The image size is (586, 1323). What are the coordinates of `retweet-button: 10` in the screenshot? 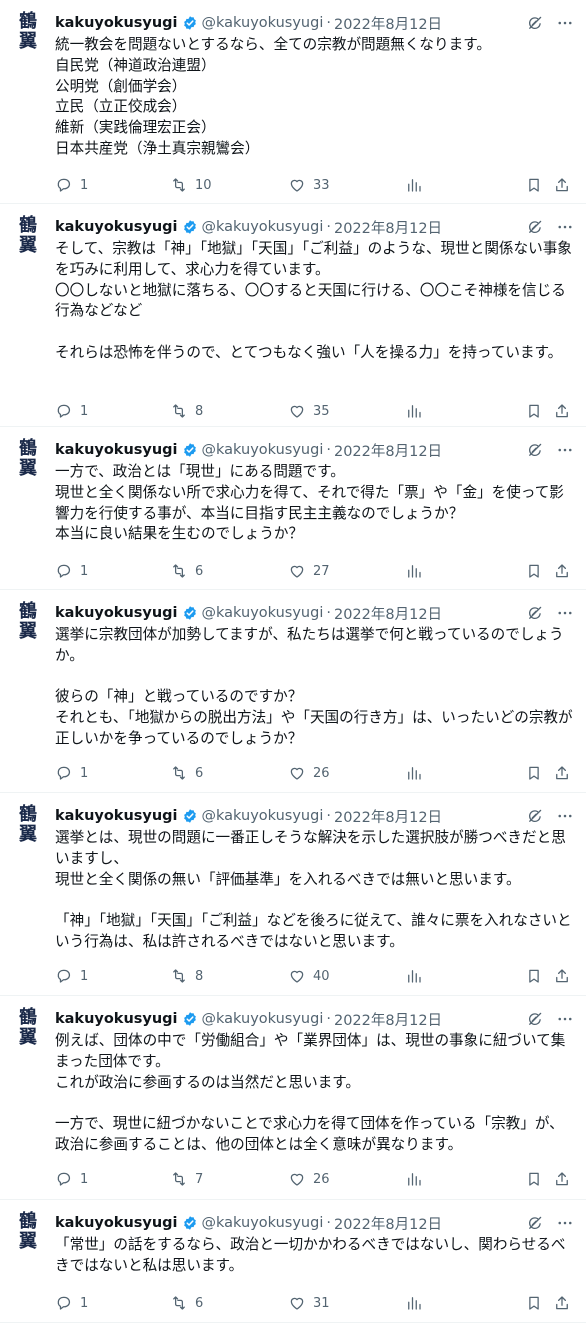 It's located at (191, 185).